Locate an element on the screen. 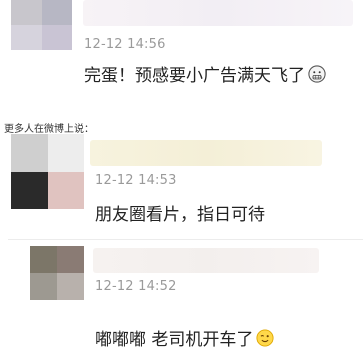  comment-timestamp: 12-12 14:56 is located at coordinates (125, 44).